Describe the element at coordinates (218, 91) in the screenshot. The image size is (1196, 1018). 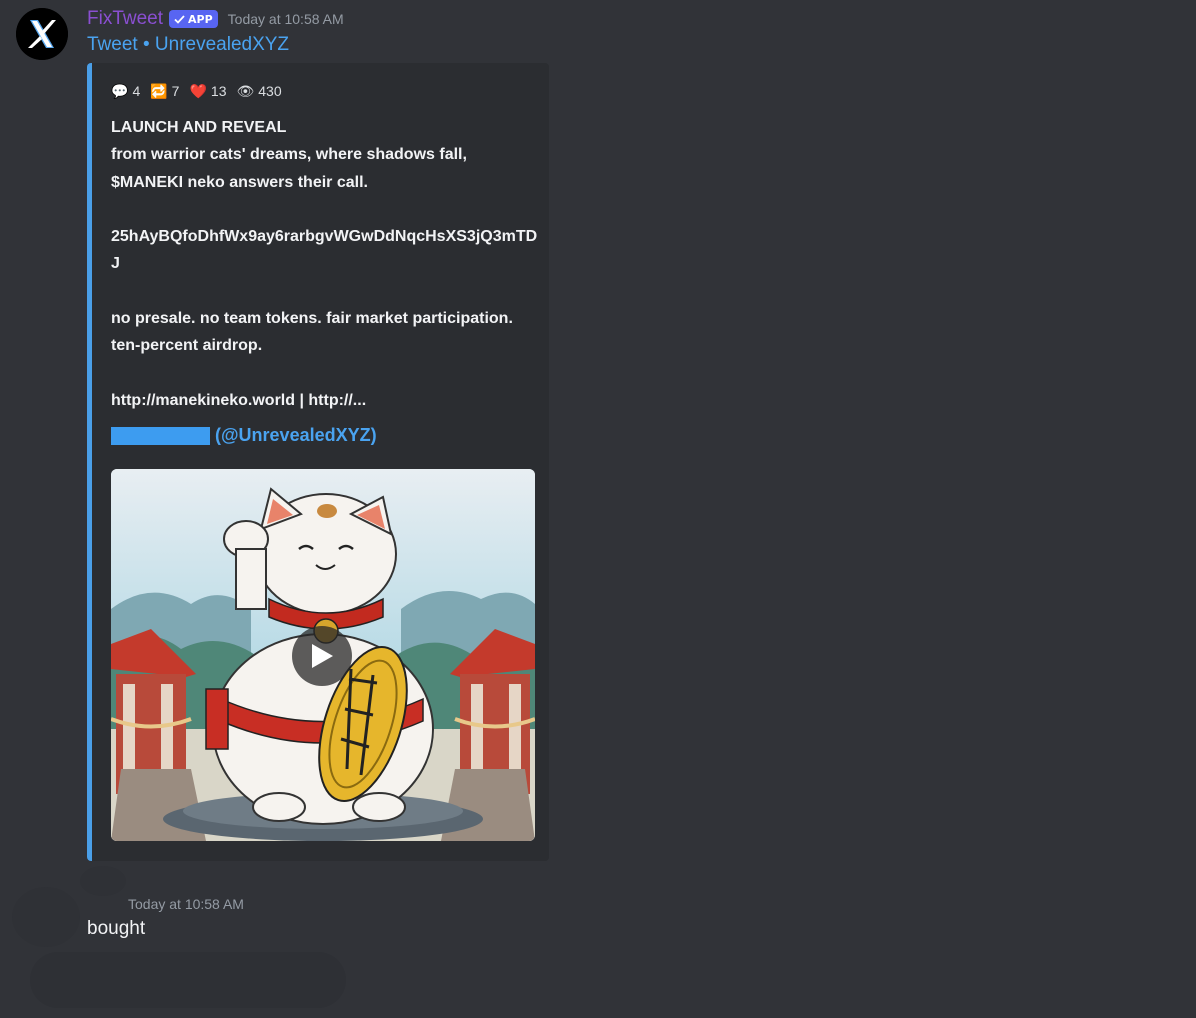
I see `likes-count: 13` at that location.